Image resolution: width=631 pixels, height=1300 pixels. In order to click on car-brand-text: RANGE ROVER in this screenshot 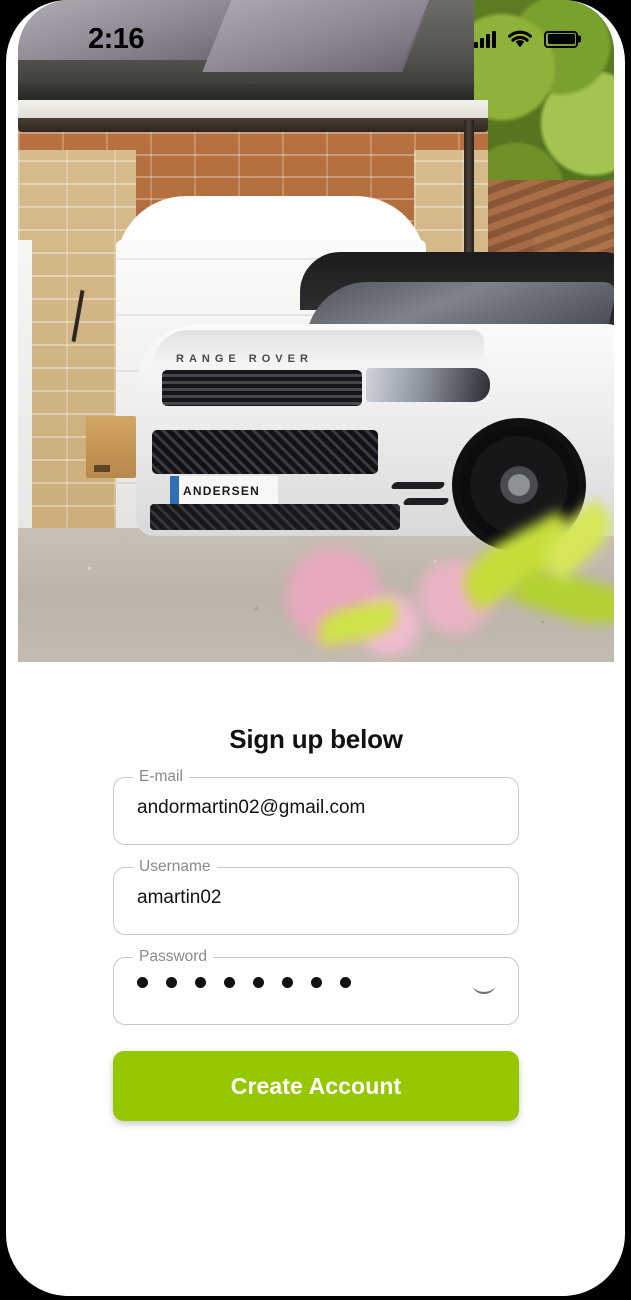, I will do `click(244, 359)`.